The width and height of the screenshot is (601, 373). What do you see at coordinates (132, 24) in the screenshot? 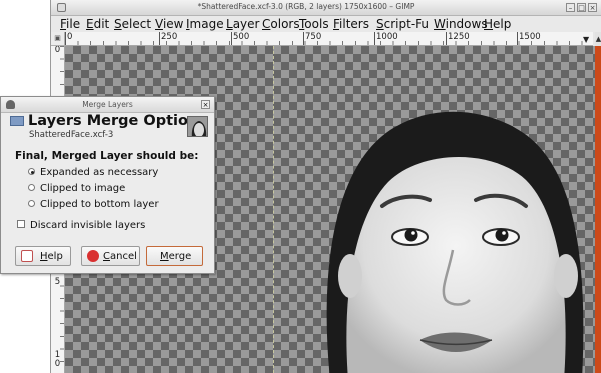
I see `menu-select: Select` at bounding box center [132, 24].